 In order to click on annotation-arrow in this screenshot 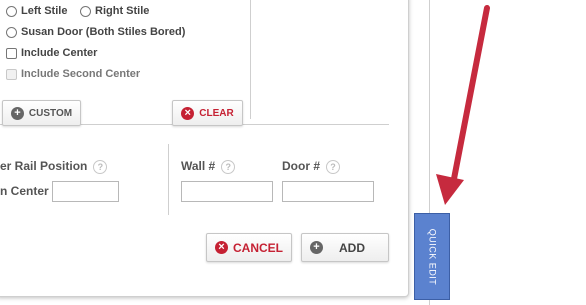, I will do `click(463, 105)`.